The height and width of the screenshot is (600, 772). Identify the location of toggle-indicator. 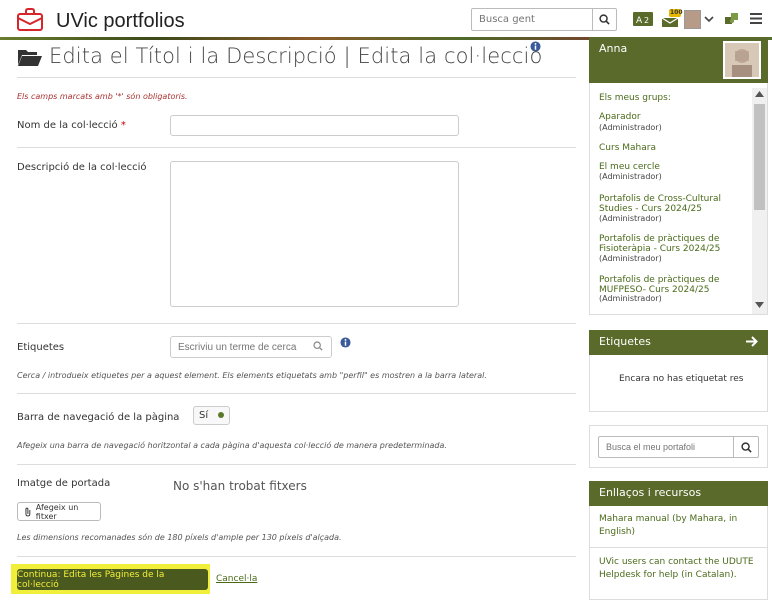
(221, 415).